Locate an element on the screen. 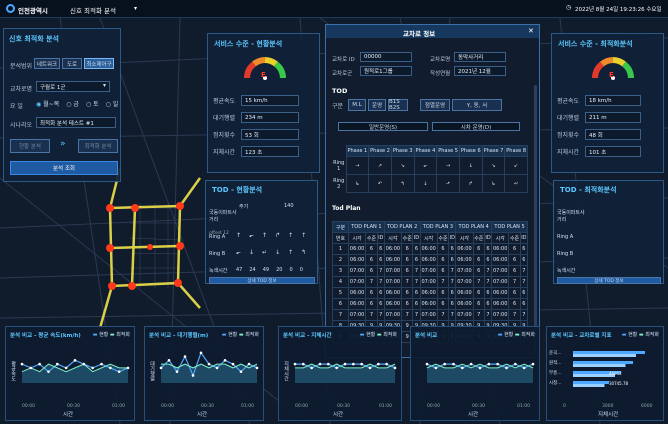 The width and height of the screenshot is (668, 424). green-label: 녹색시간 is located at coordinates (566, 271).